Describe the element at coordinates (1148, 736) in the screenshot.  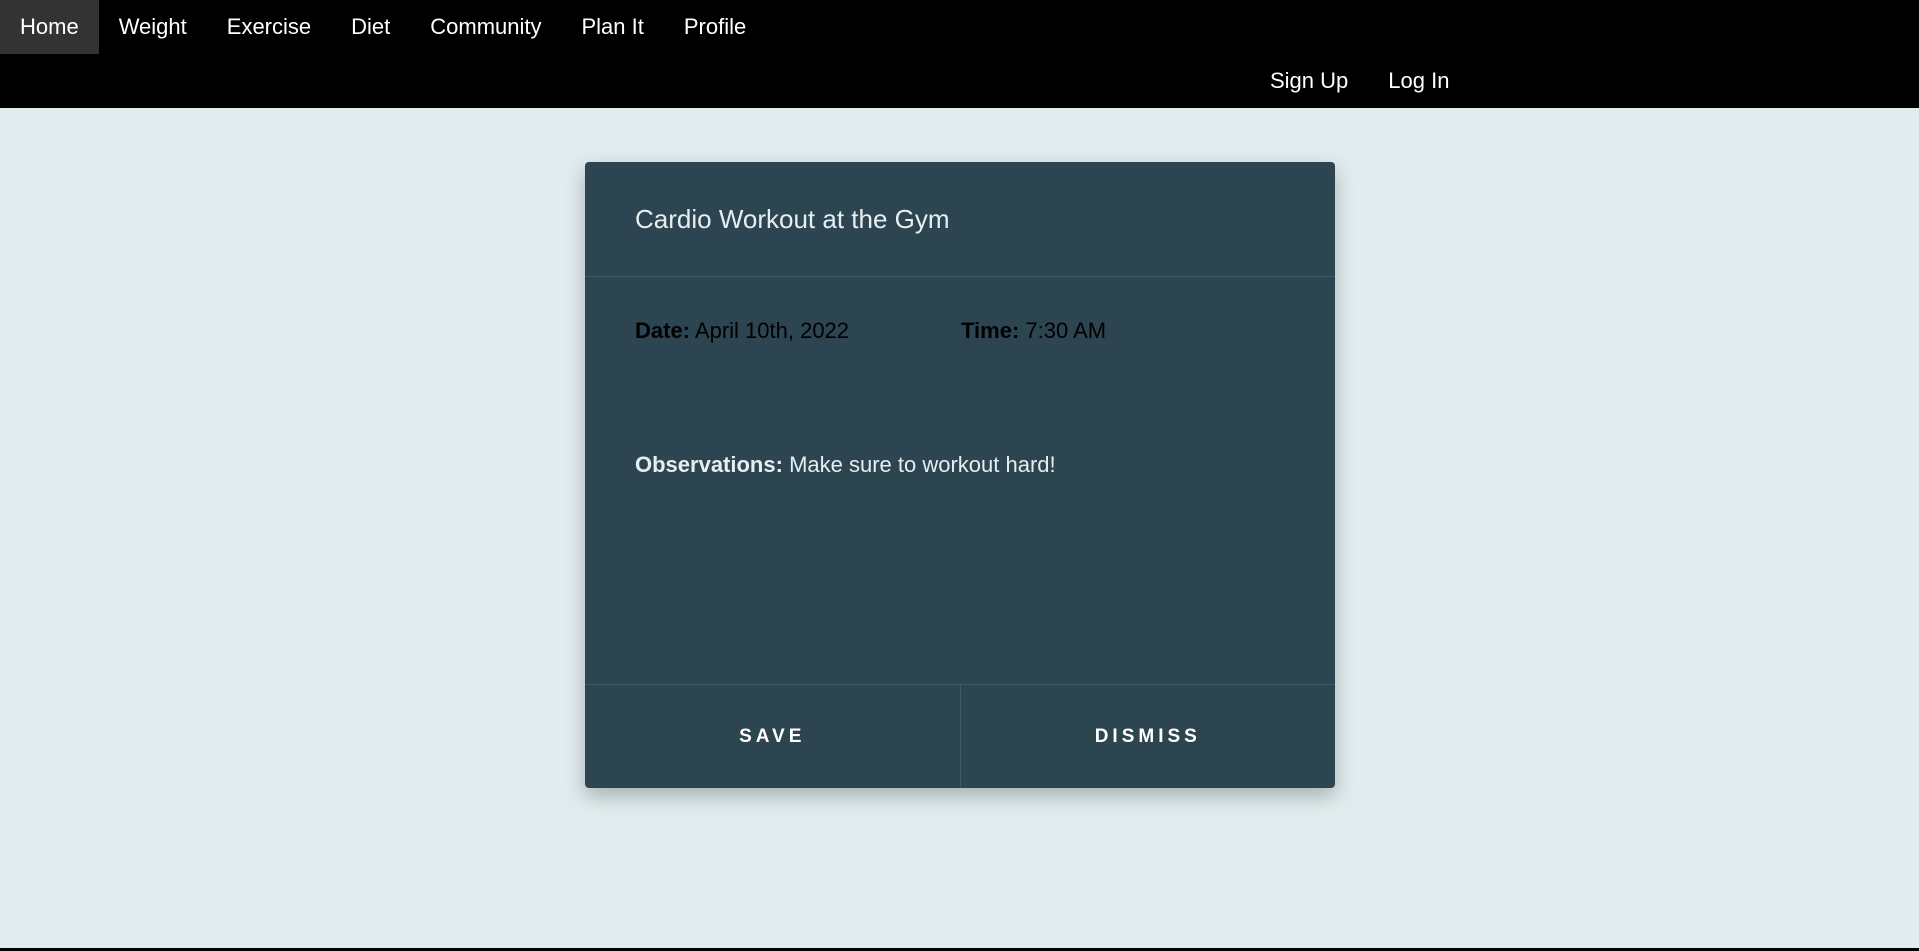
I see `dismiss-button: DISMISS` at that location.